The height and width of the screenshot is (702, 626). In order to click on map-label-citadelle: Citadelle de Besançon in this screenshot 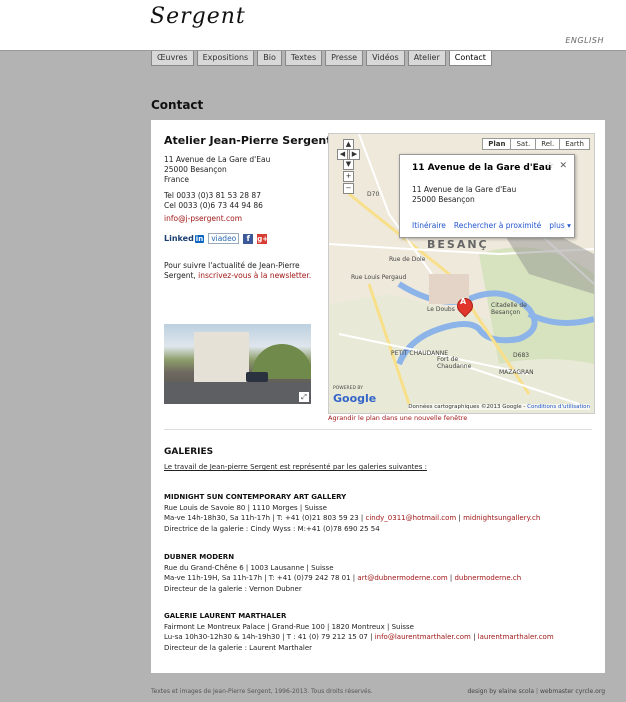, I will do `click(509, 309)`.